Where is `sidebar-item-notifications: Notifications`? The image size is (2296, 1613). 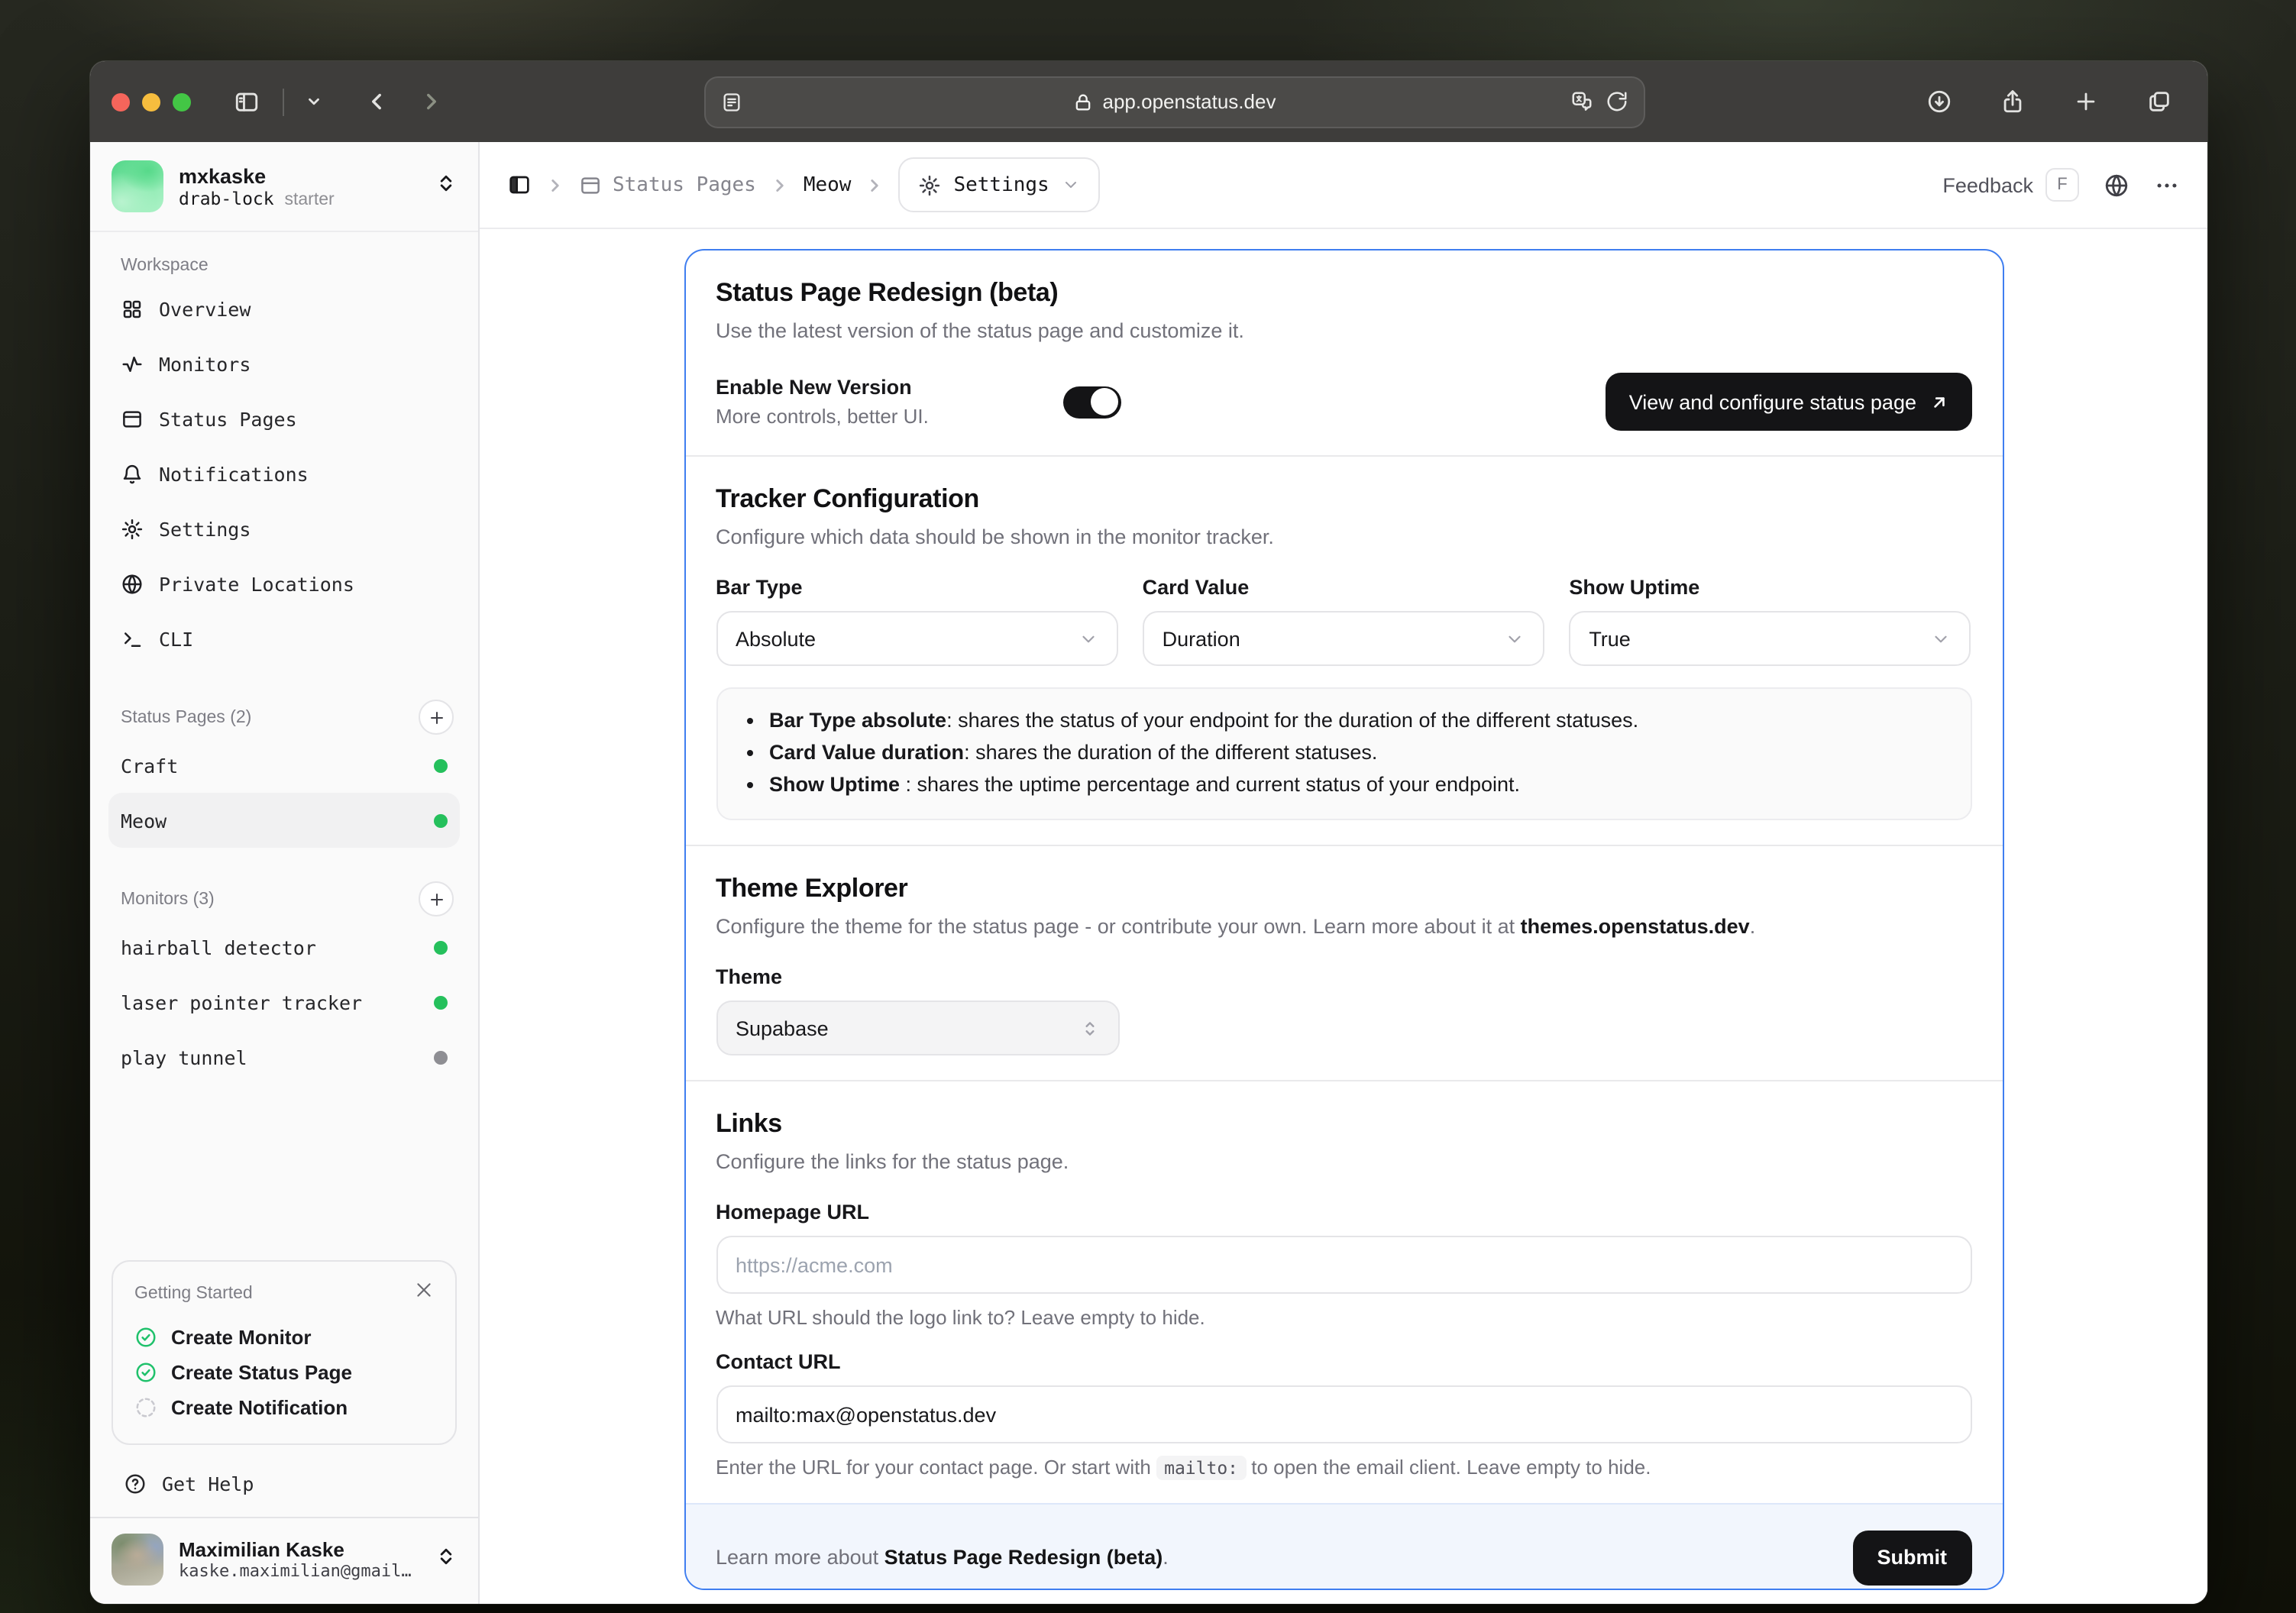
sidebar-item-notifications: Notifications is located at coordinates (284, 473).